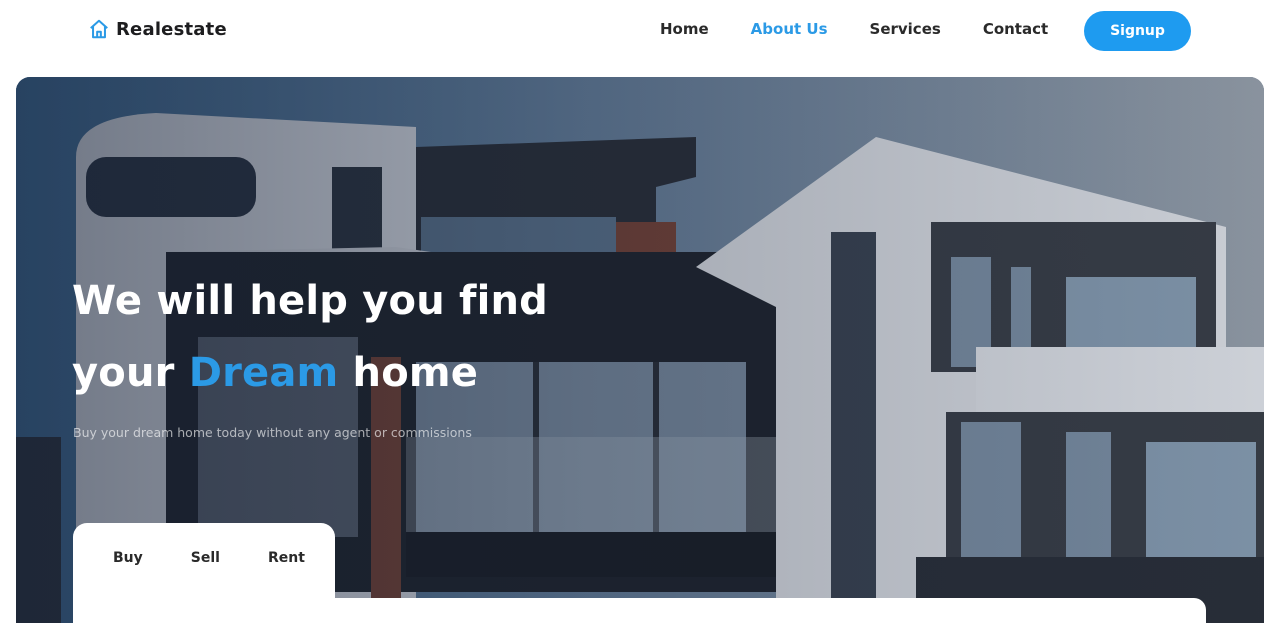 The width and height of the screenshot is (1280, 623). I want to click on nav-link-about-us: About Us, so click(789, 29).